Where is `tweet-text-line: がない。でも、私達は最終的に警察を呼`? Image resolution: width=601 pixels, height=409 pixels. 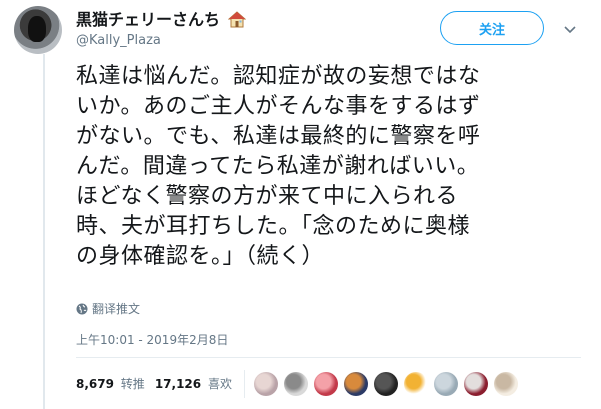
tweet-text-line: がない。でも、私達は最終的に警察を呼 is located at coordinates (278, 136).